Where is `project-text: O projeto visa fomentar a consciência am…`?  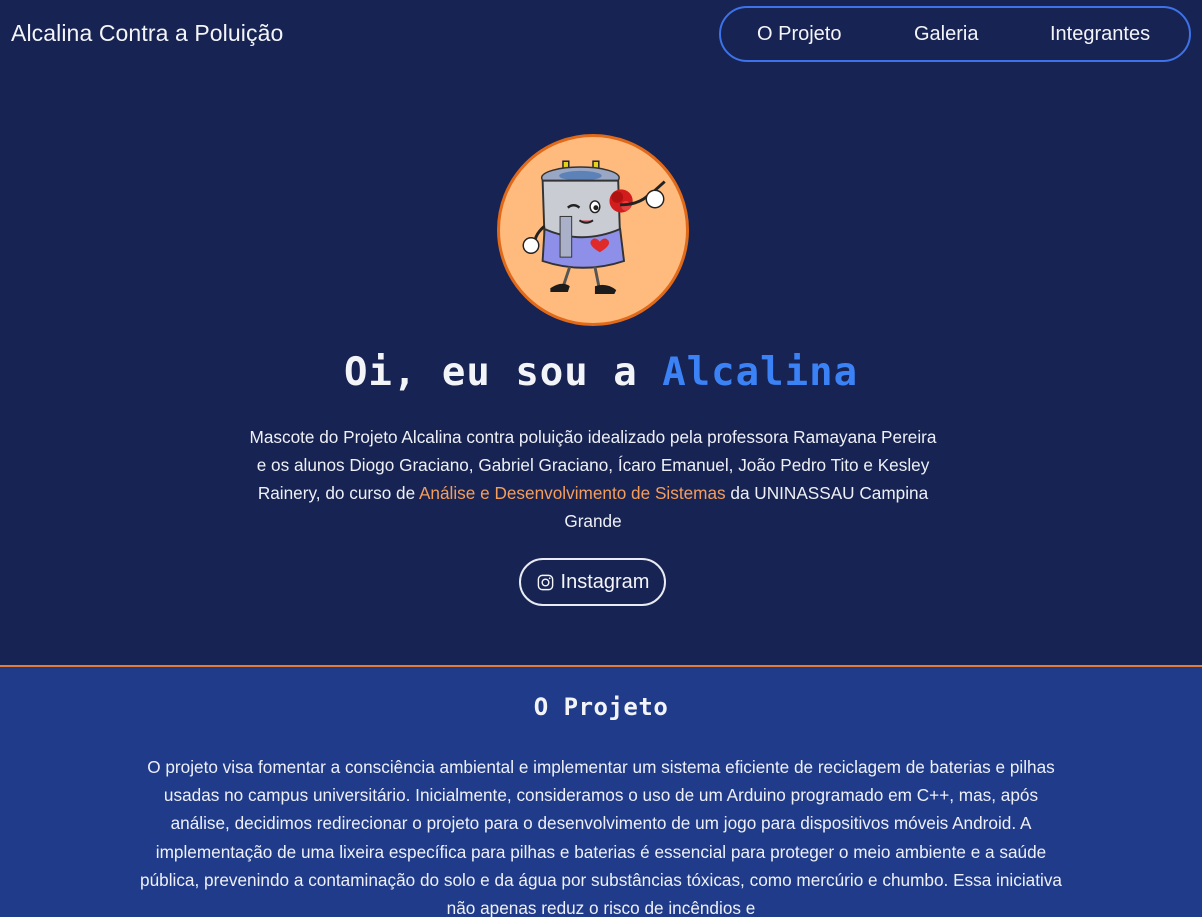
project-text: O projeto visa fomentar a consciência am… is located at coordinates (601, 837).